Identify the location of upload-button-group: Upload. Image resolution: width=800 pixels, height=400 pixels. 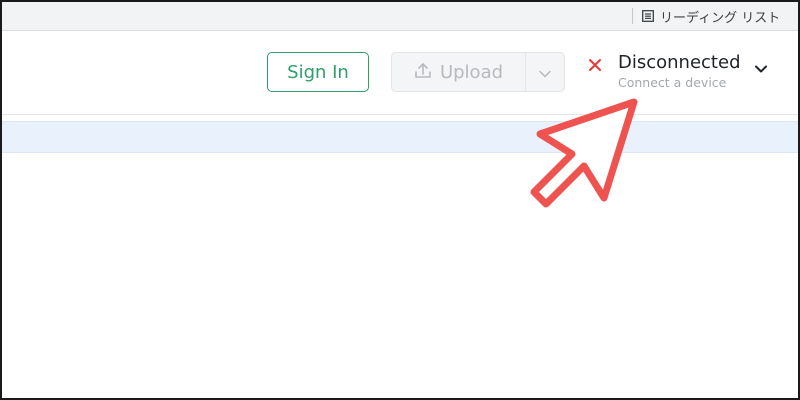
(478, 72).